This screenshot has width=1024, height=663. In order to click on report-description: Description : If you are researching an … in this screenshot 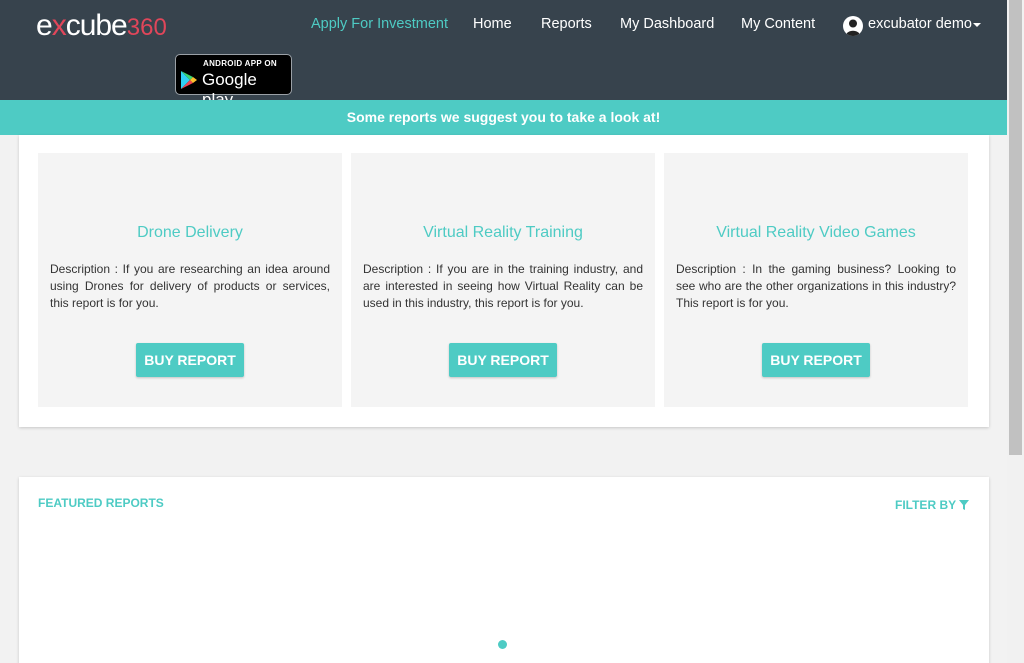, I will do `click(190, 286)`.